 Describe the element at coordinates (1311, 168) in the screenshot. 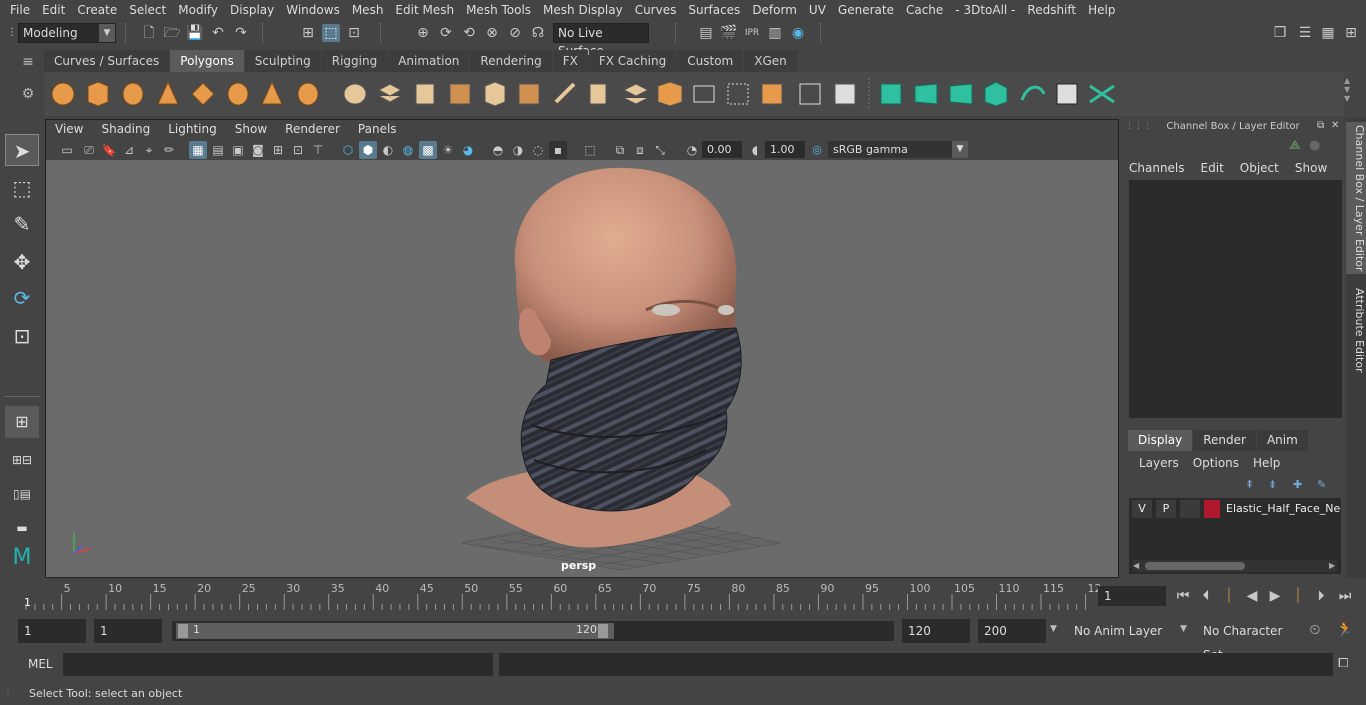

I see `channel-box-menu-show: Show` at that location.